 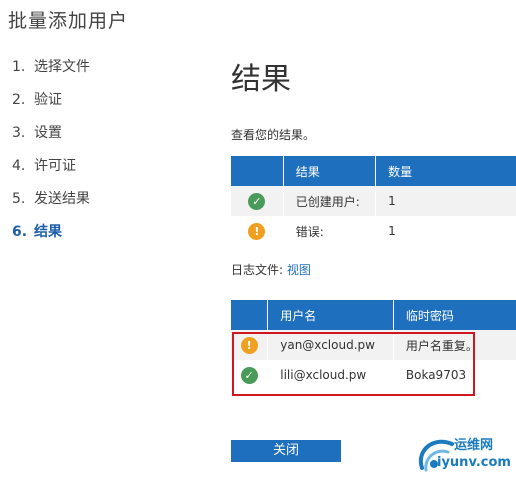 I want to click on table-row: ! 错误: 1, so click(x=373, y=231).